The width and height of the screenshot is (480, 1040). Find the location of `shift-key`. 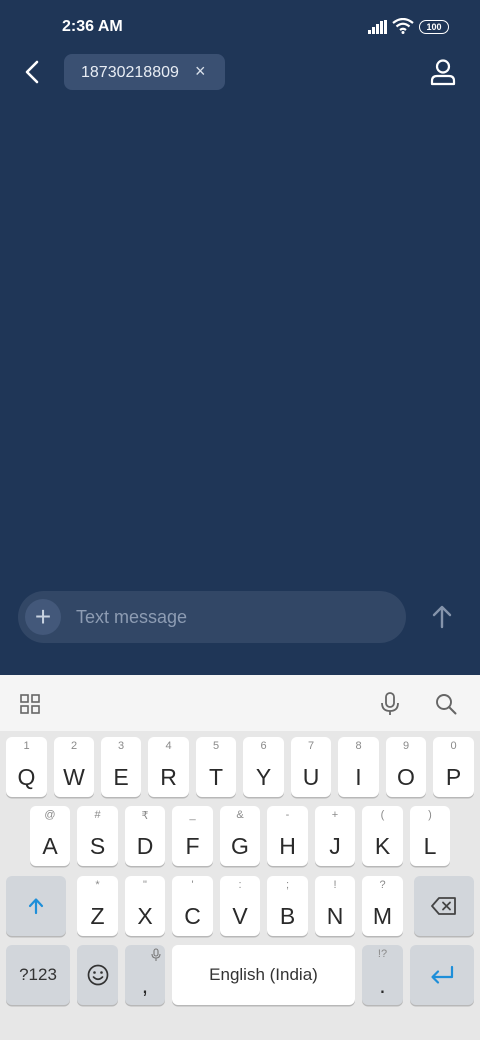

shift-key is located at coordinates (36, 906).